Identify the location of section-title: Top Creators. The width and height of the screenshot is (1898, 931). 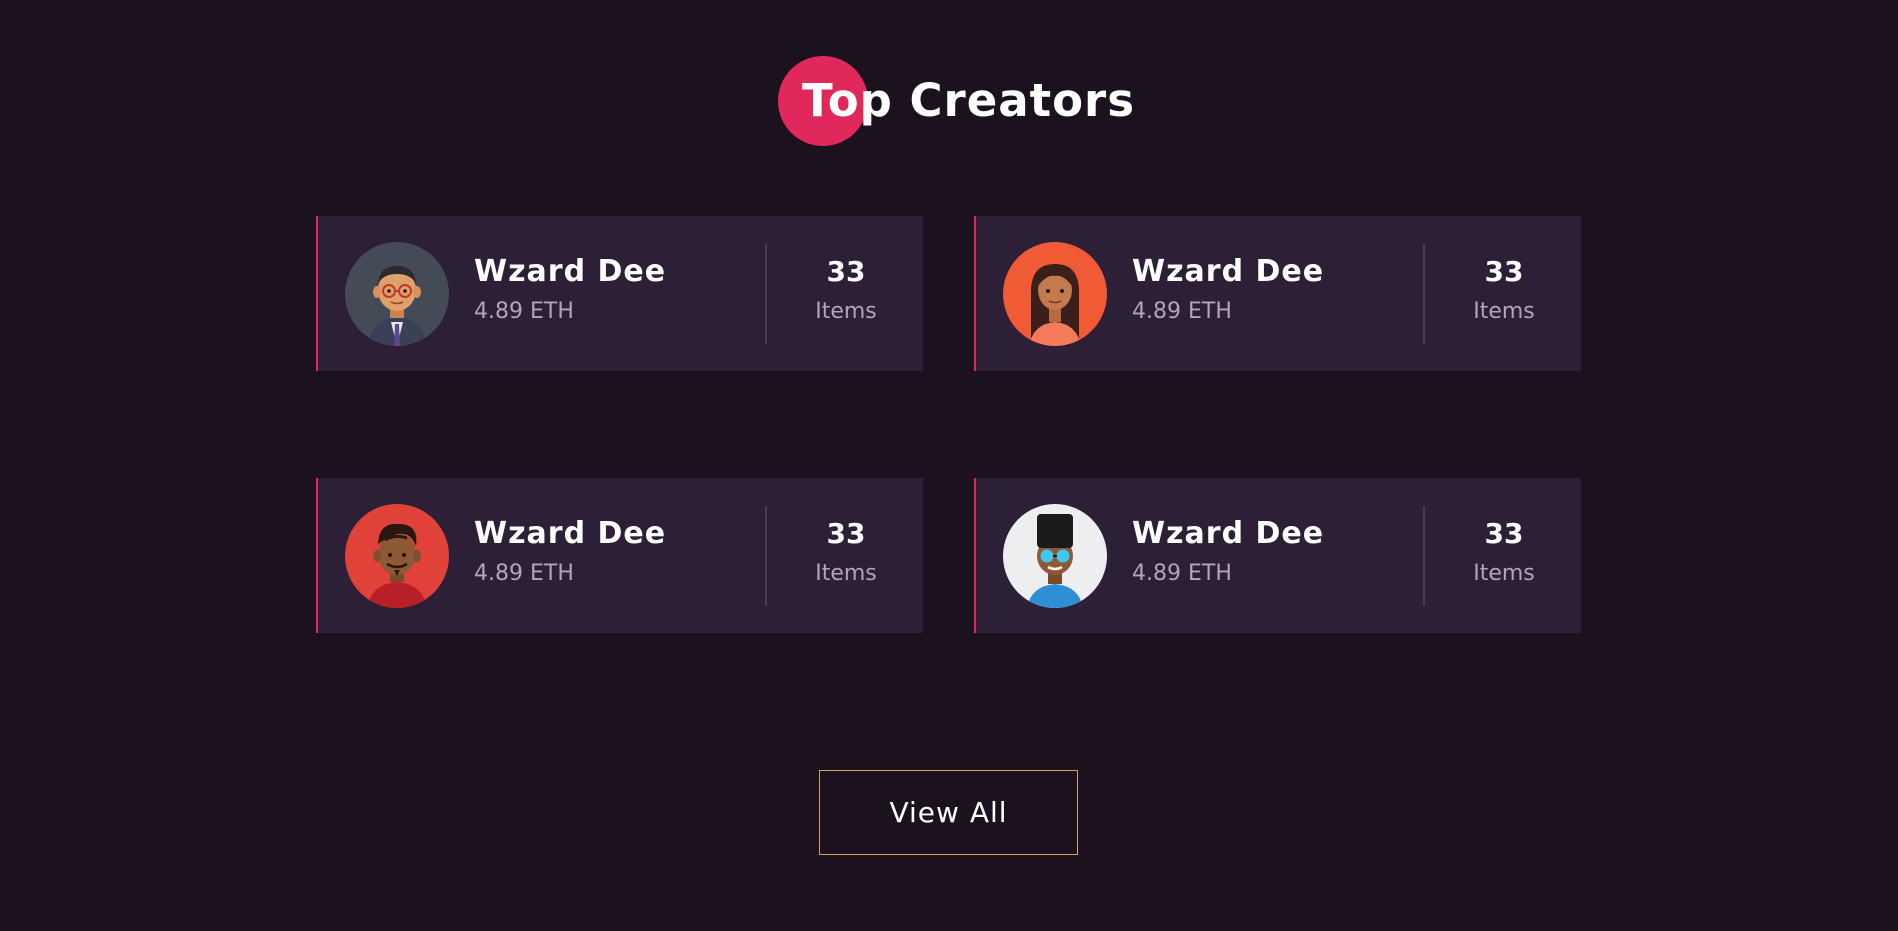
(969, 100).